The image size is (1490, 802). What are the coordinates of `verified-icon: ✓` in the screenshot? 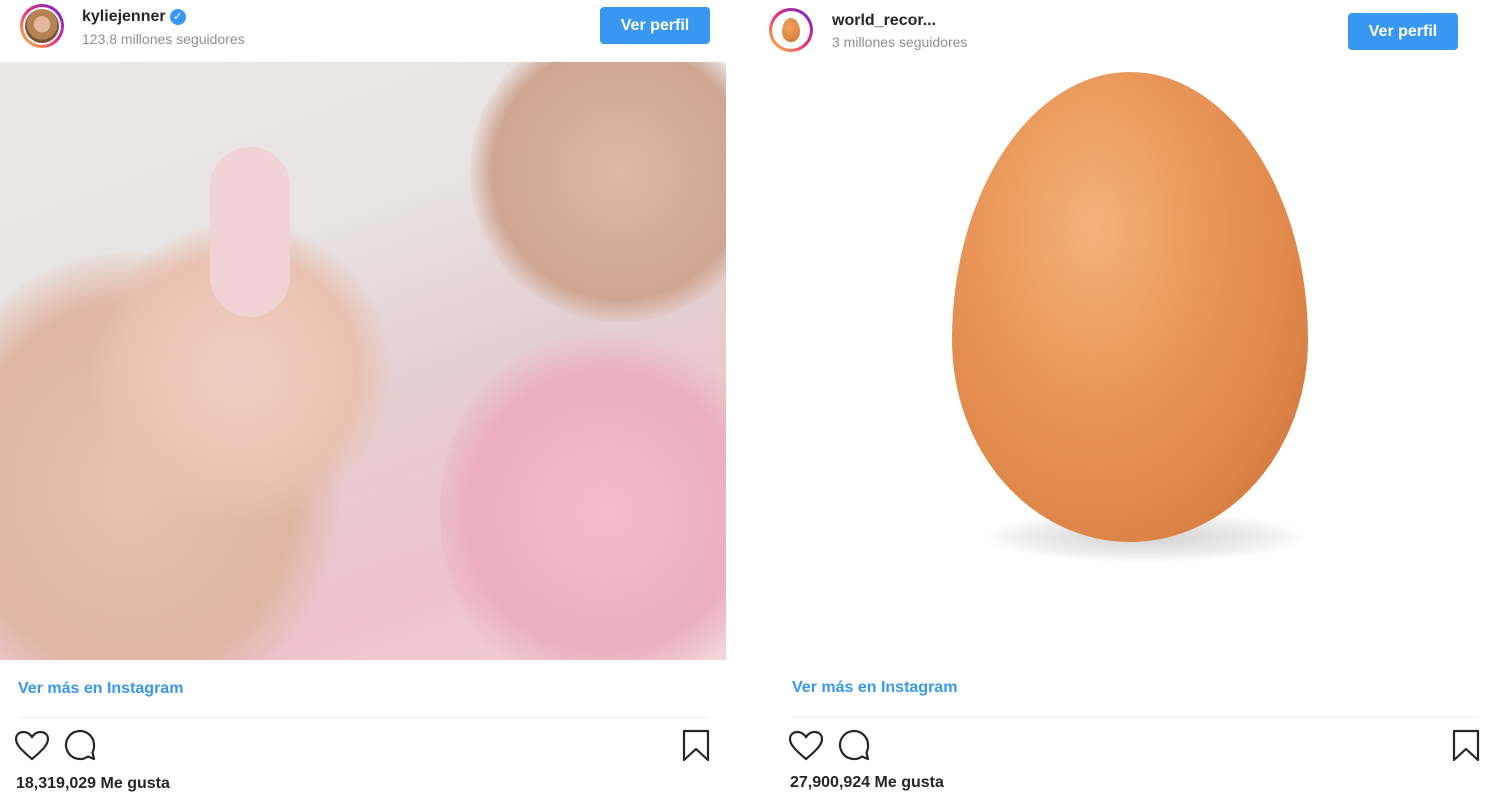 It's located at (177, 16).